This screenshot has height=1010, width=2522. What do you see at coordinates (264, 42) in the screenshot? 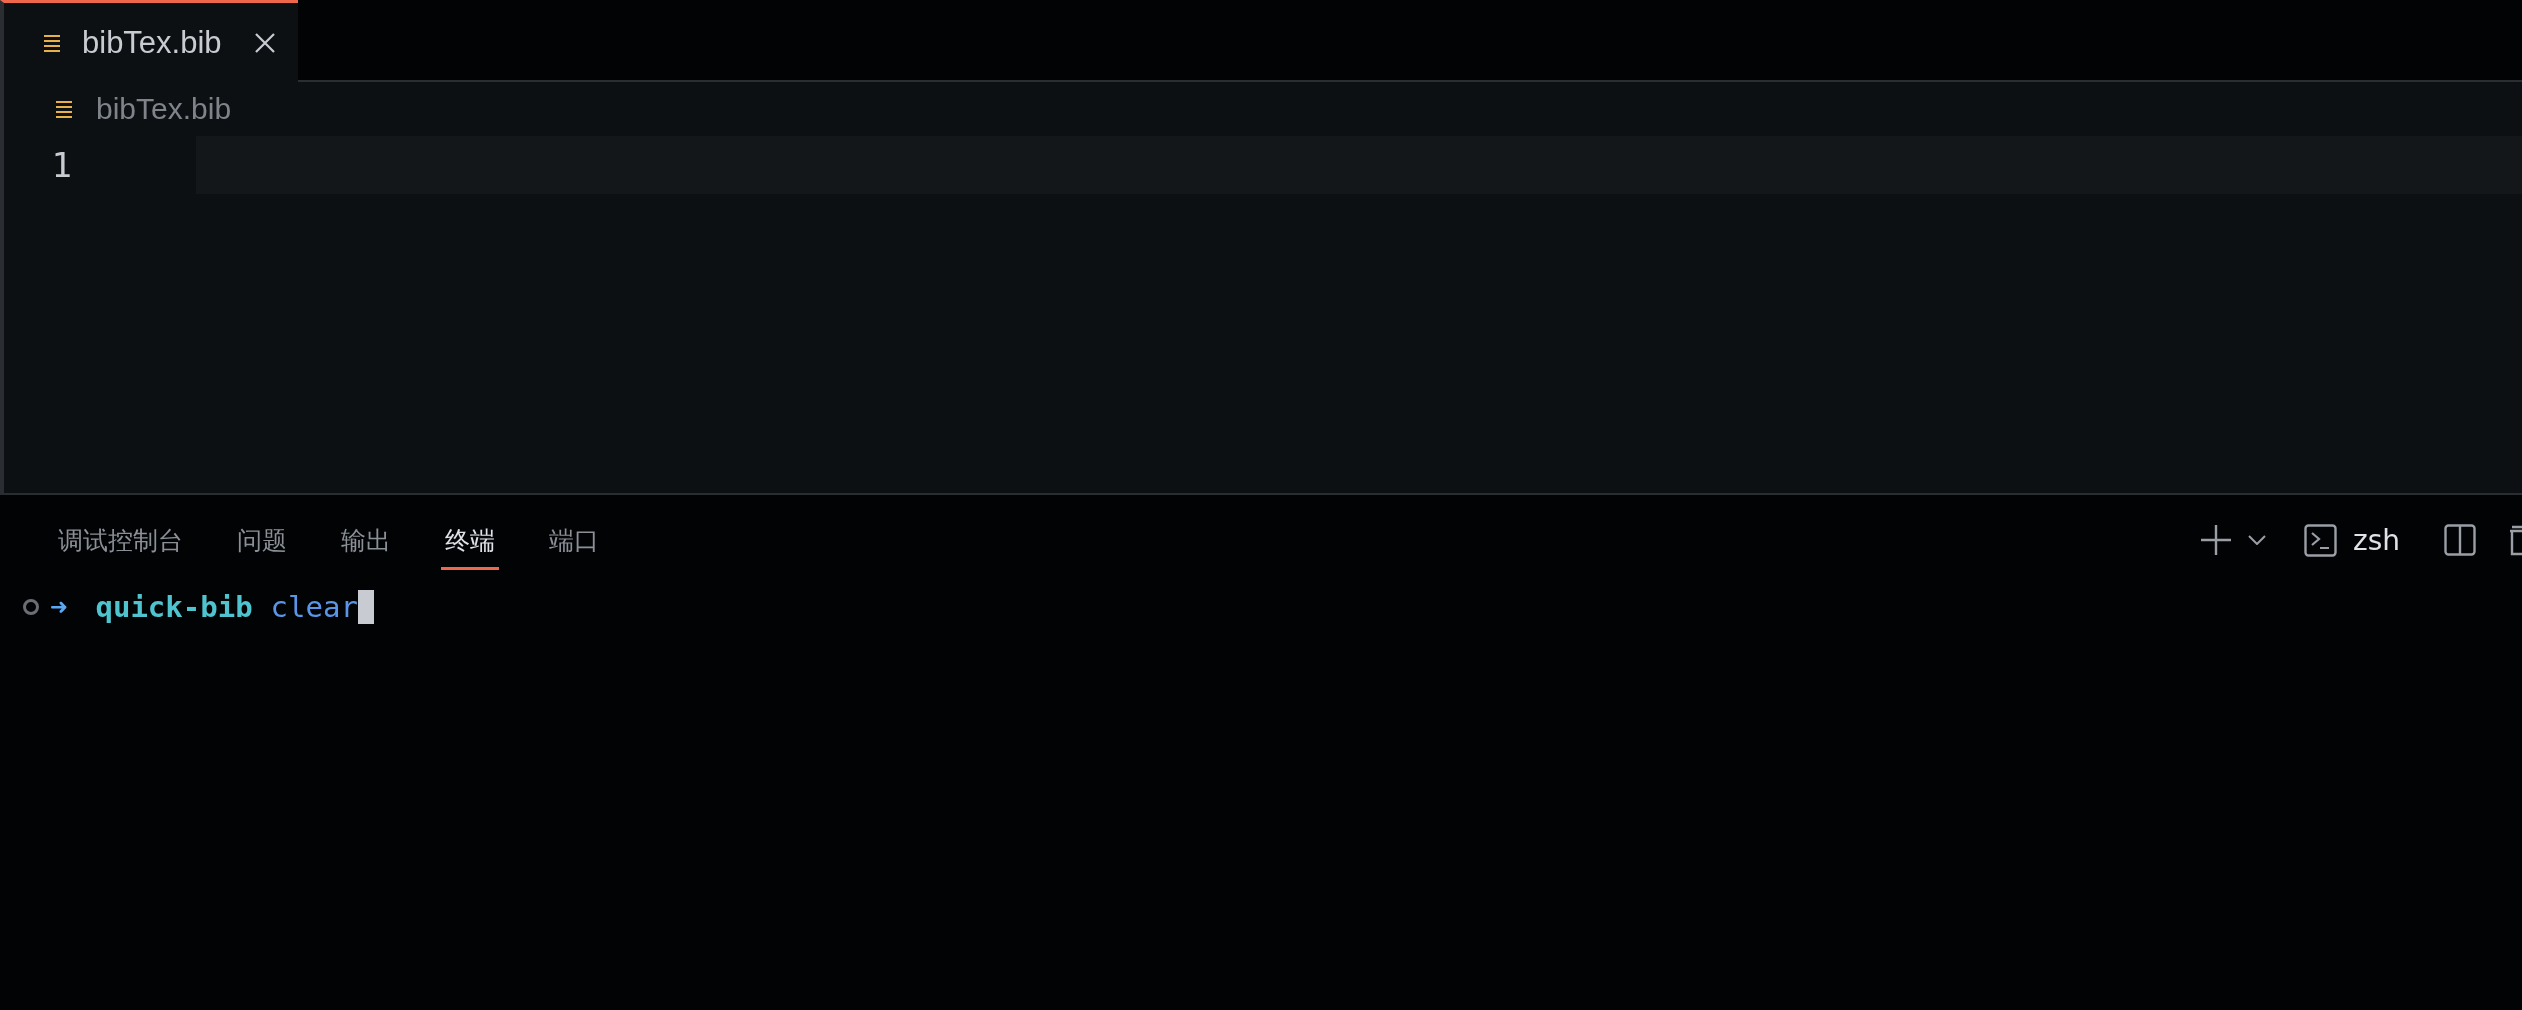
I see `close-icon` at bounding box center [264, 42].